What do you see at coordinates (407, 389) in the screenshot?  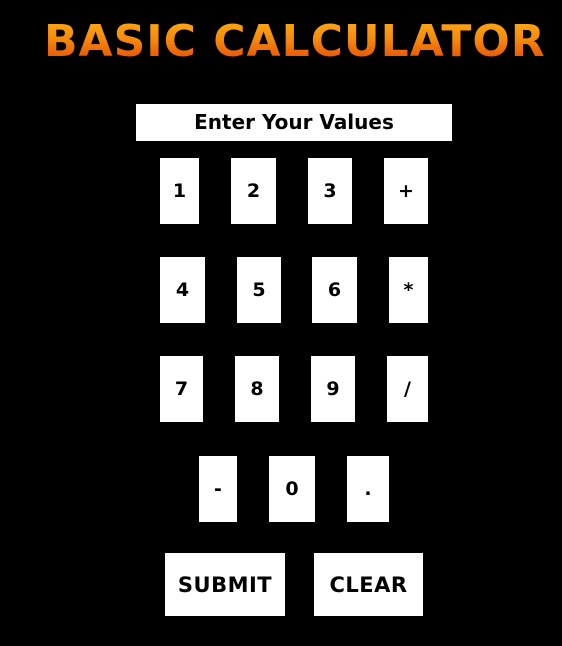 I see `divide-button: /` at bounding box center [407, 389].